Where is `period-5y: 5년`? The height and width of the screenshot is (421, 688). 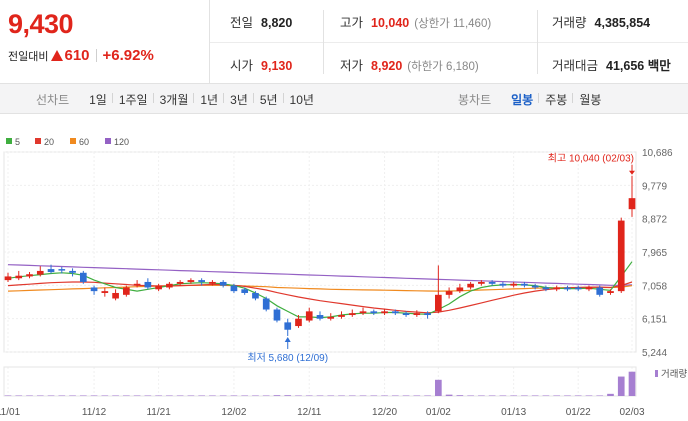 period-5y: 5년 is located at coordinates (268, 99).